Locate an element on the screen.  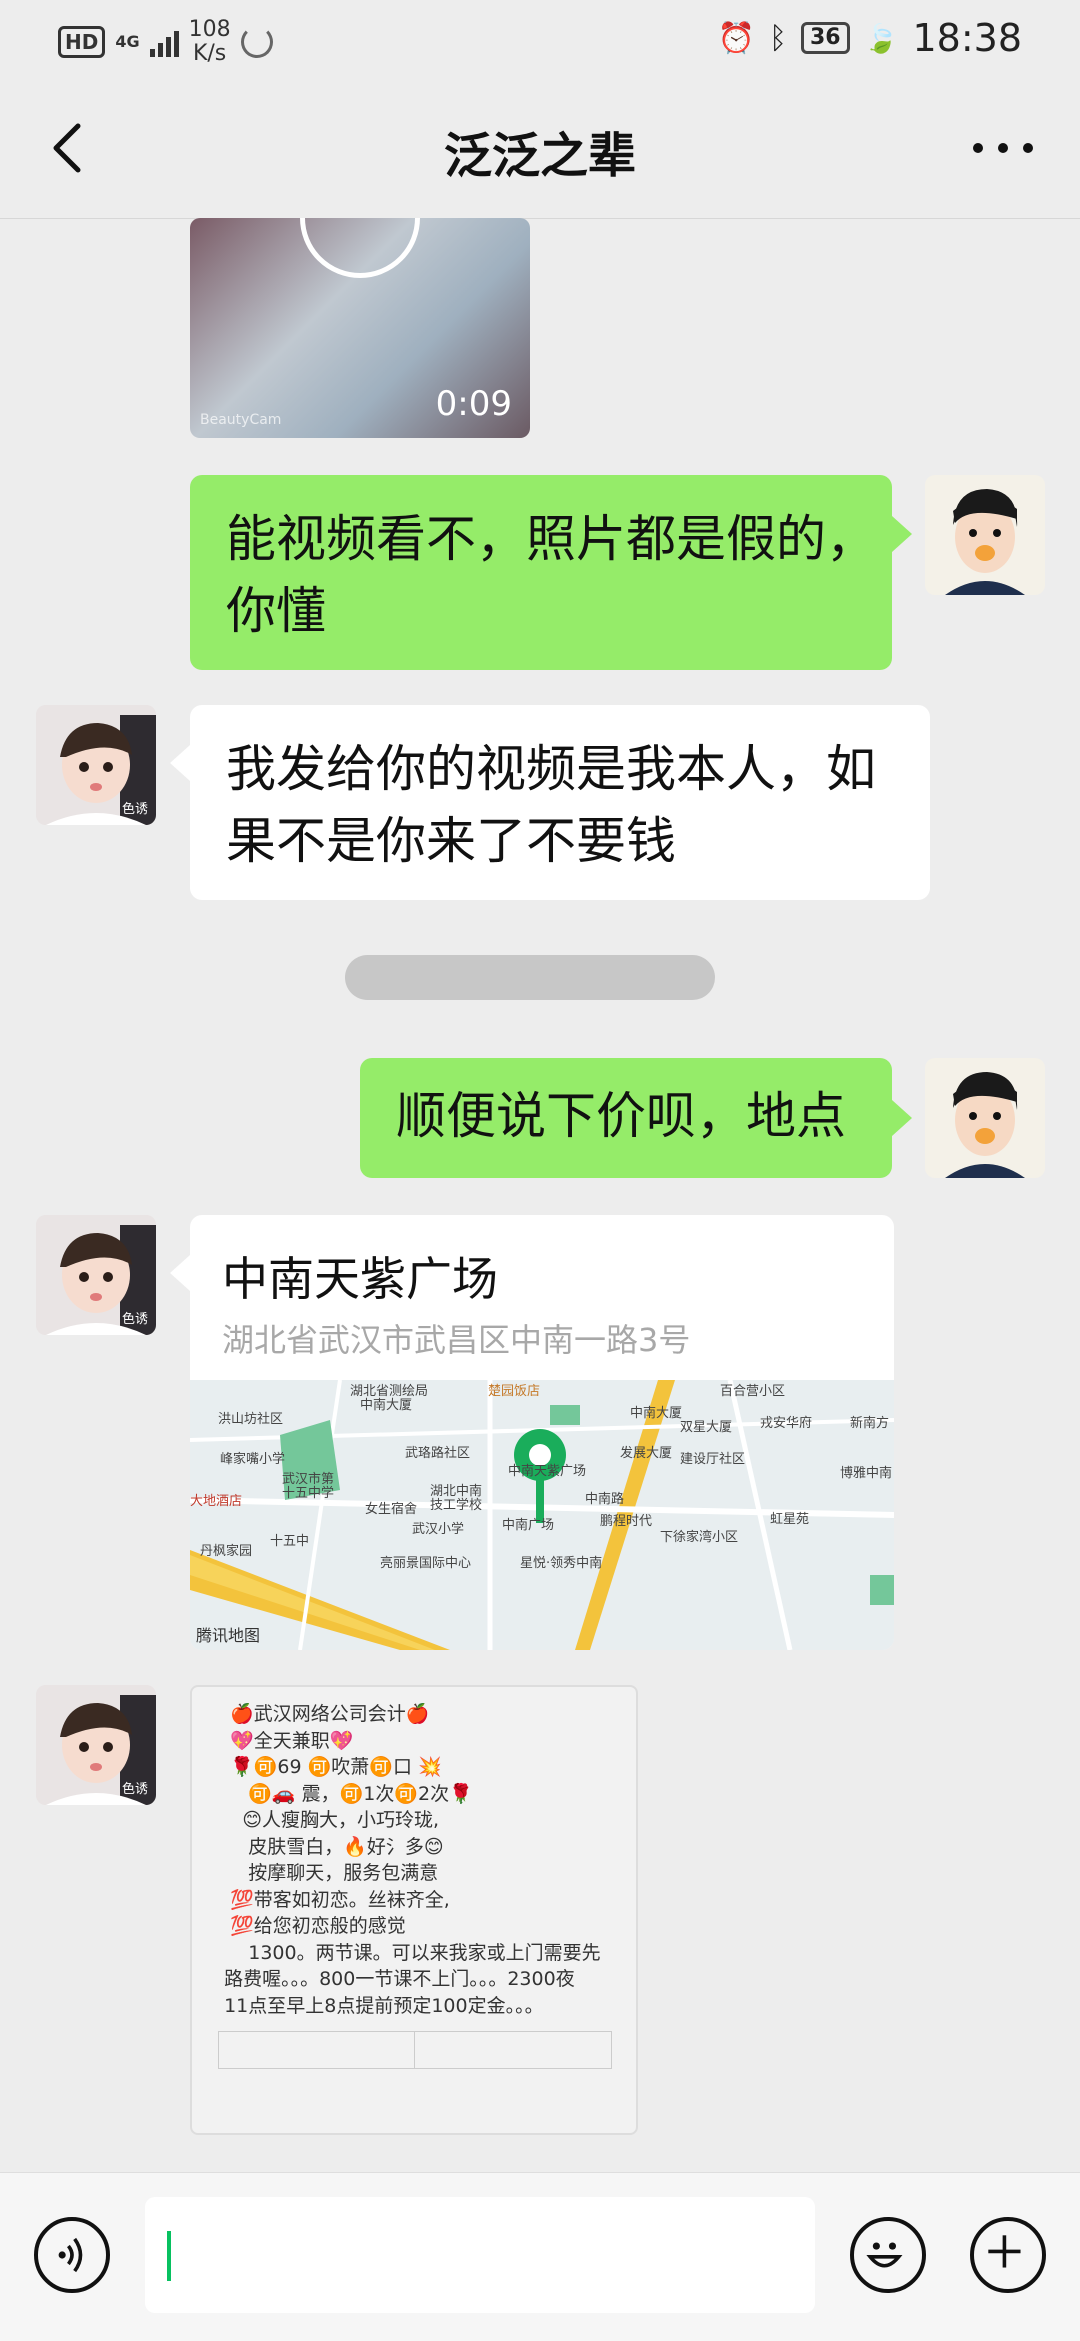
map-label: 大地酒店 is located at coordinates (216, 1501).